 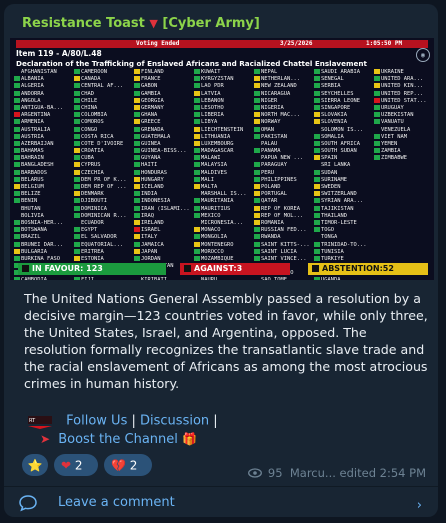 I want to click on vote-country-name: BAHAMAS, so click(x=32, y=151).